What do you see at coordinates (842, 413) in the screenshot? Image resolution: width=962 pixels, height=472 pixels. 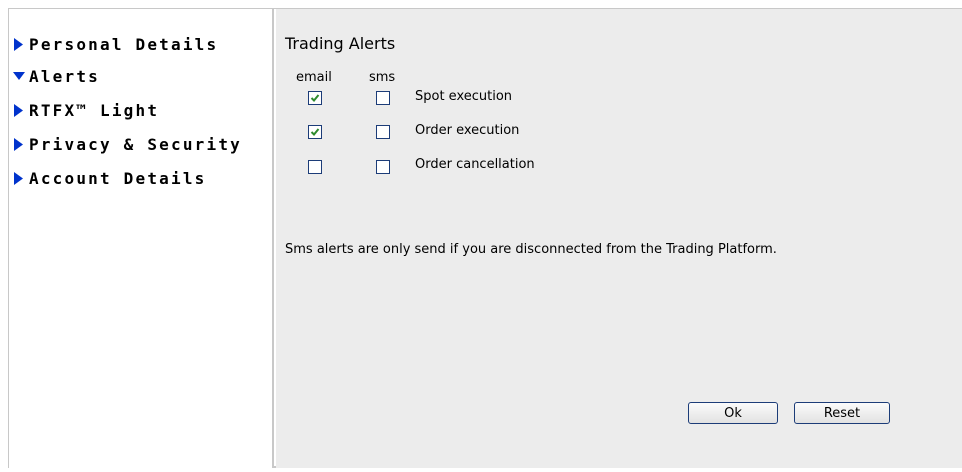 I see `reset-button: Reset` at bounding box center [842, 413].